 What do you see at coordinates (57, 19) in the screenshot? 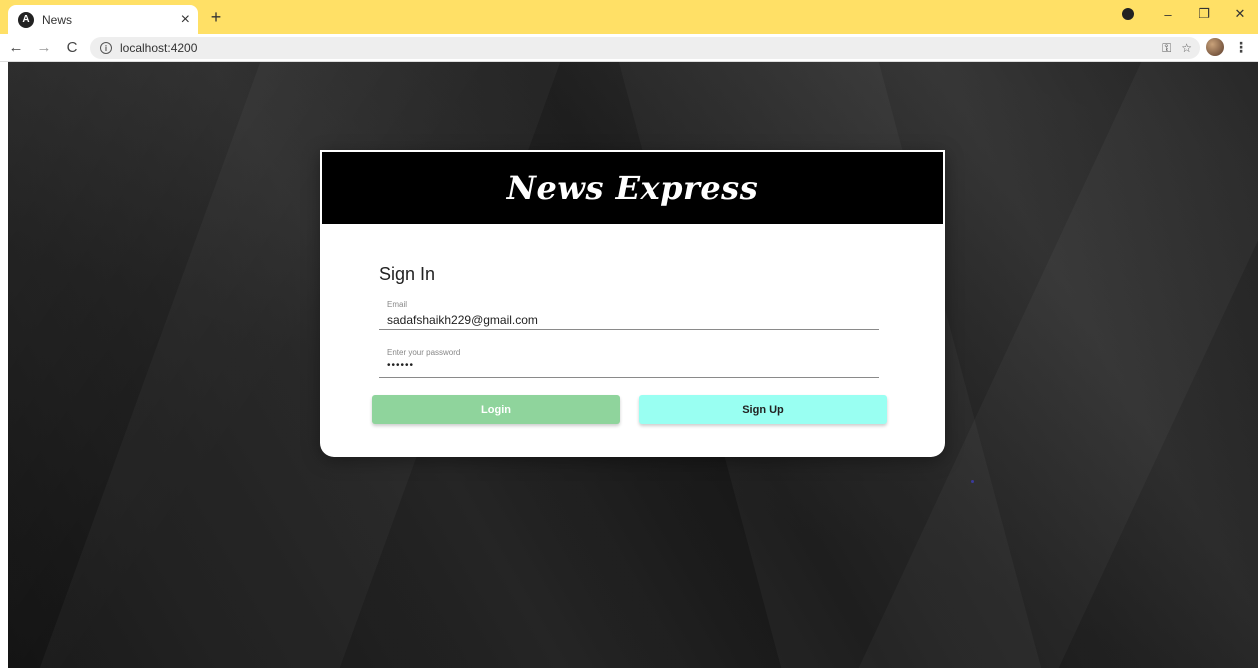
I see `tab-title: News` at bounding box center [57, 19].